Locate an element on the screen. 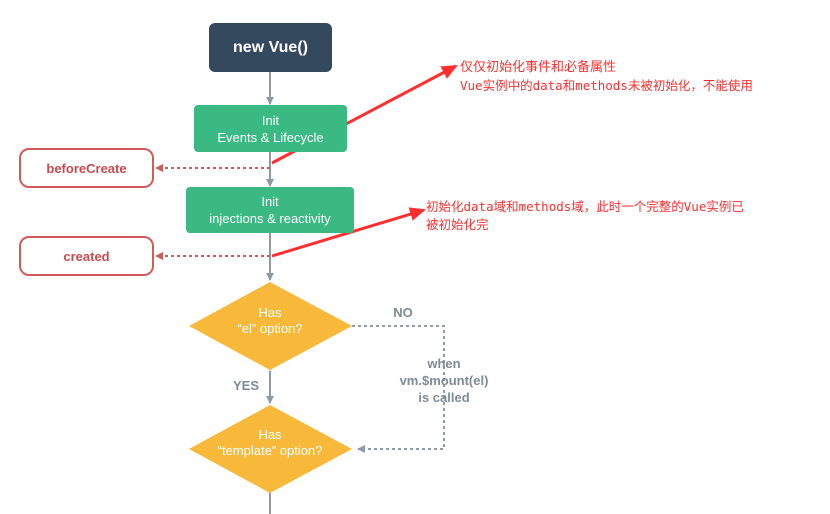 Image resolution: width=830 pixels, height=514 pixels. annotation-created: 初始化data域和methods域，此时一个完整的Vue实例已 被初始化完 is located at coordinates (585, 216).